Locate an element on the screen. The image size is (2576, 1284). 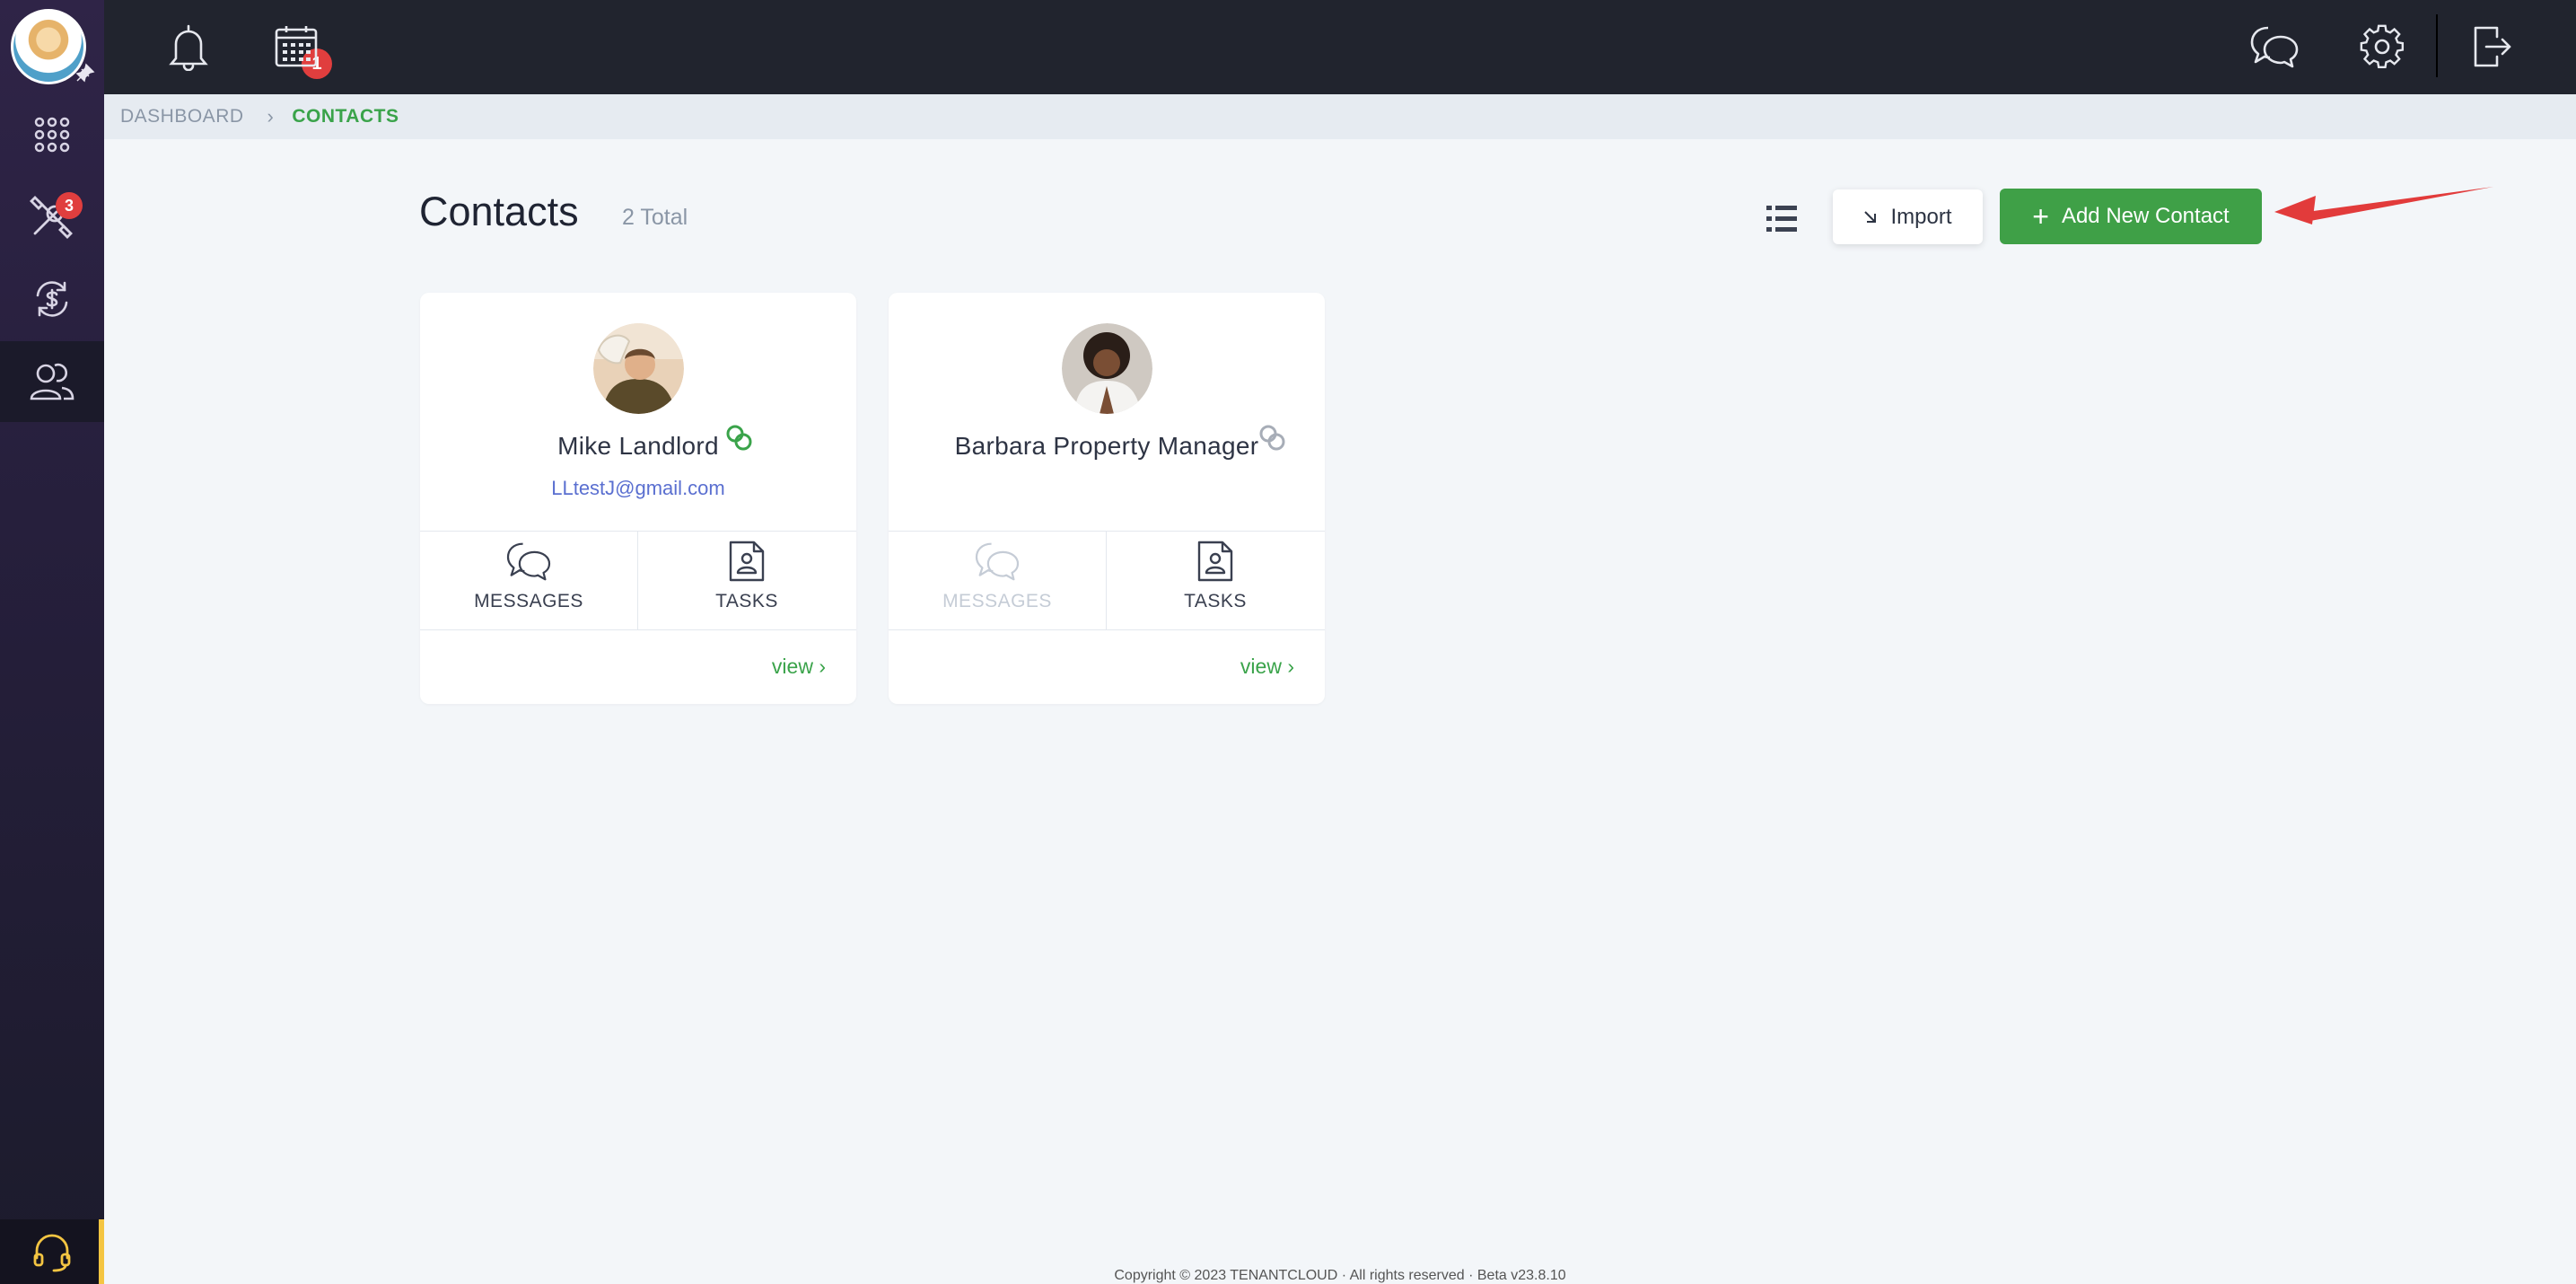
sidebar-item-contacts is located at coordinates (52, 381).